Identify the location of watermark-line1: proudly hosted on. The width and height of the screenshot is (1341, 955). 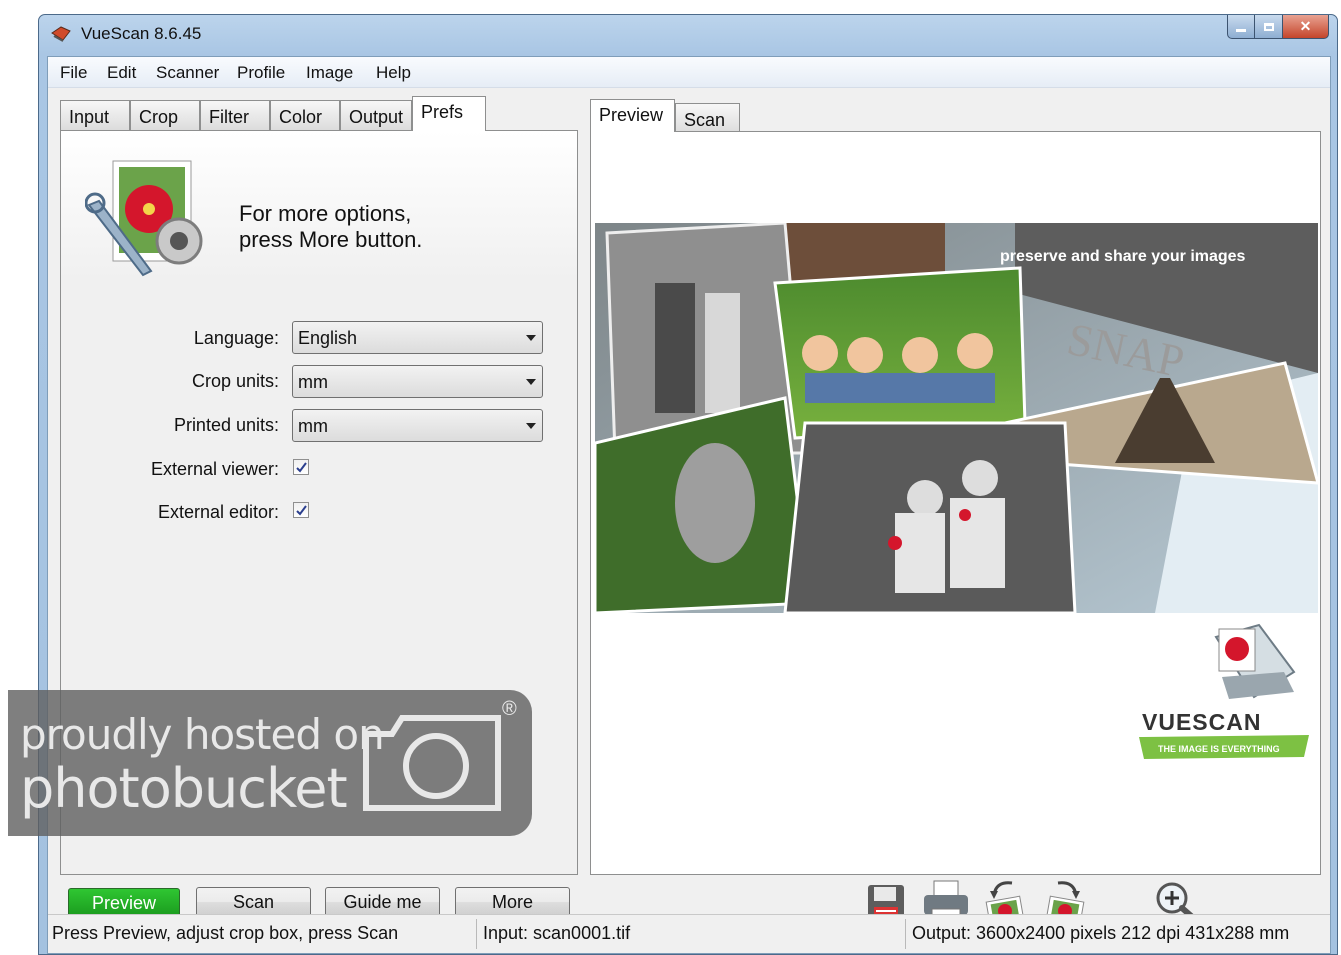
(202, 734).